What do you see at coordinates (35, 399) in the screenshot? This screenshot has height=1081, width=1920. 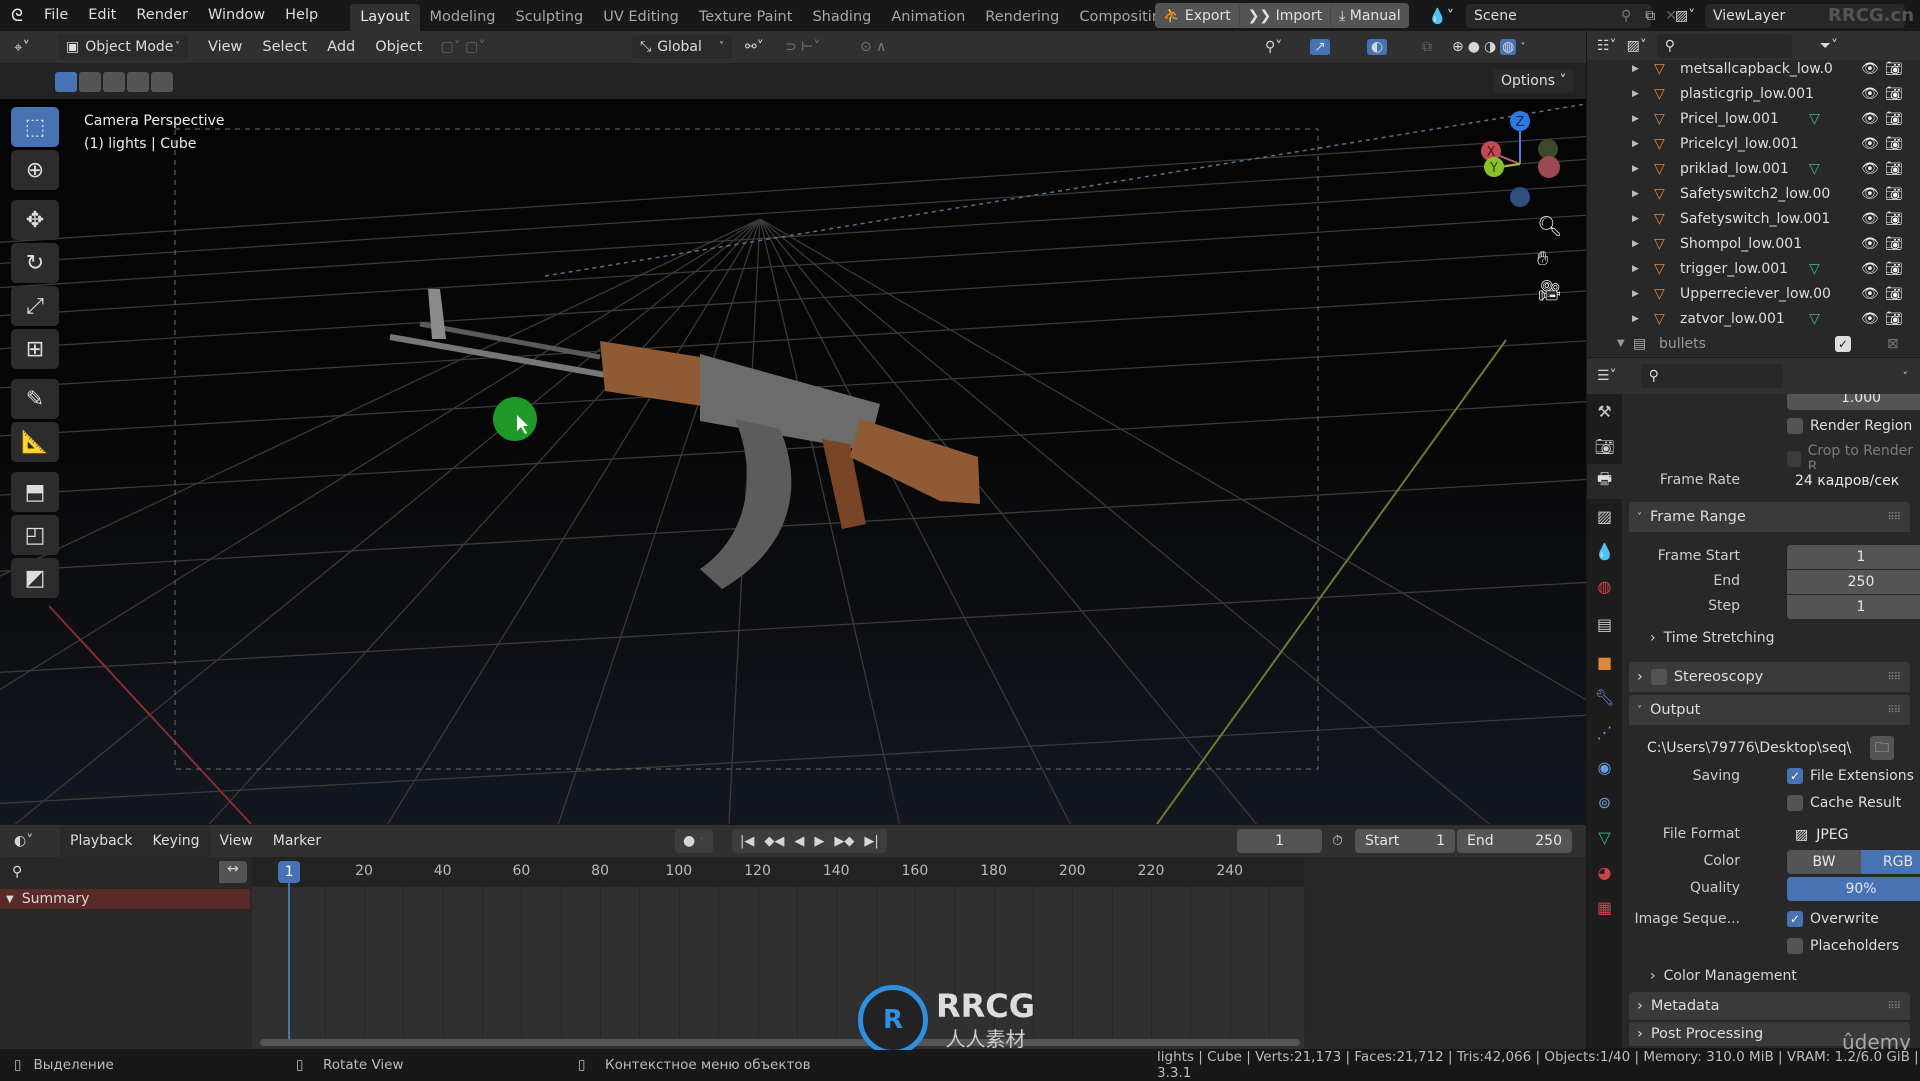 I see `annotate-tool: ✎` at bounding box center [35, 399].